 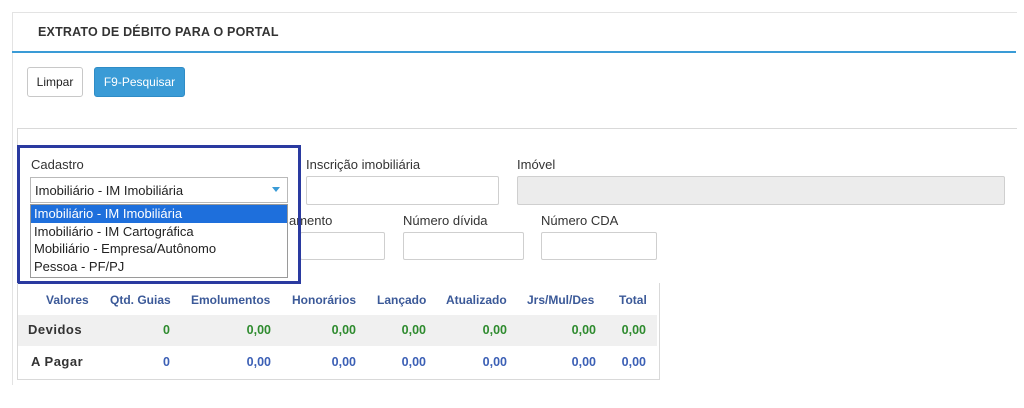 I want to click on apagar-total: 0,00, so click(x=633, y=362).